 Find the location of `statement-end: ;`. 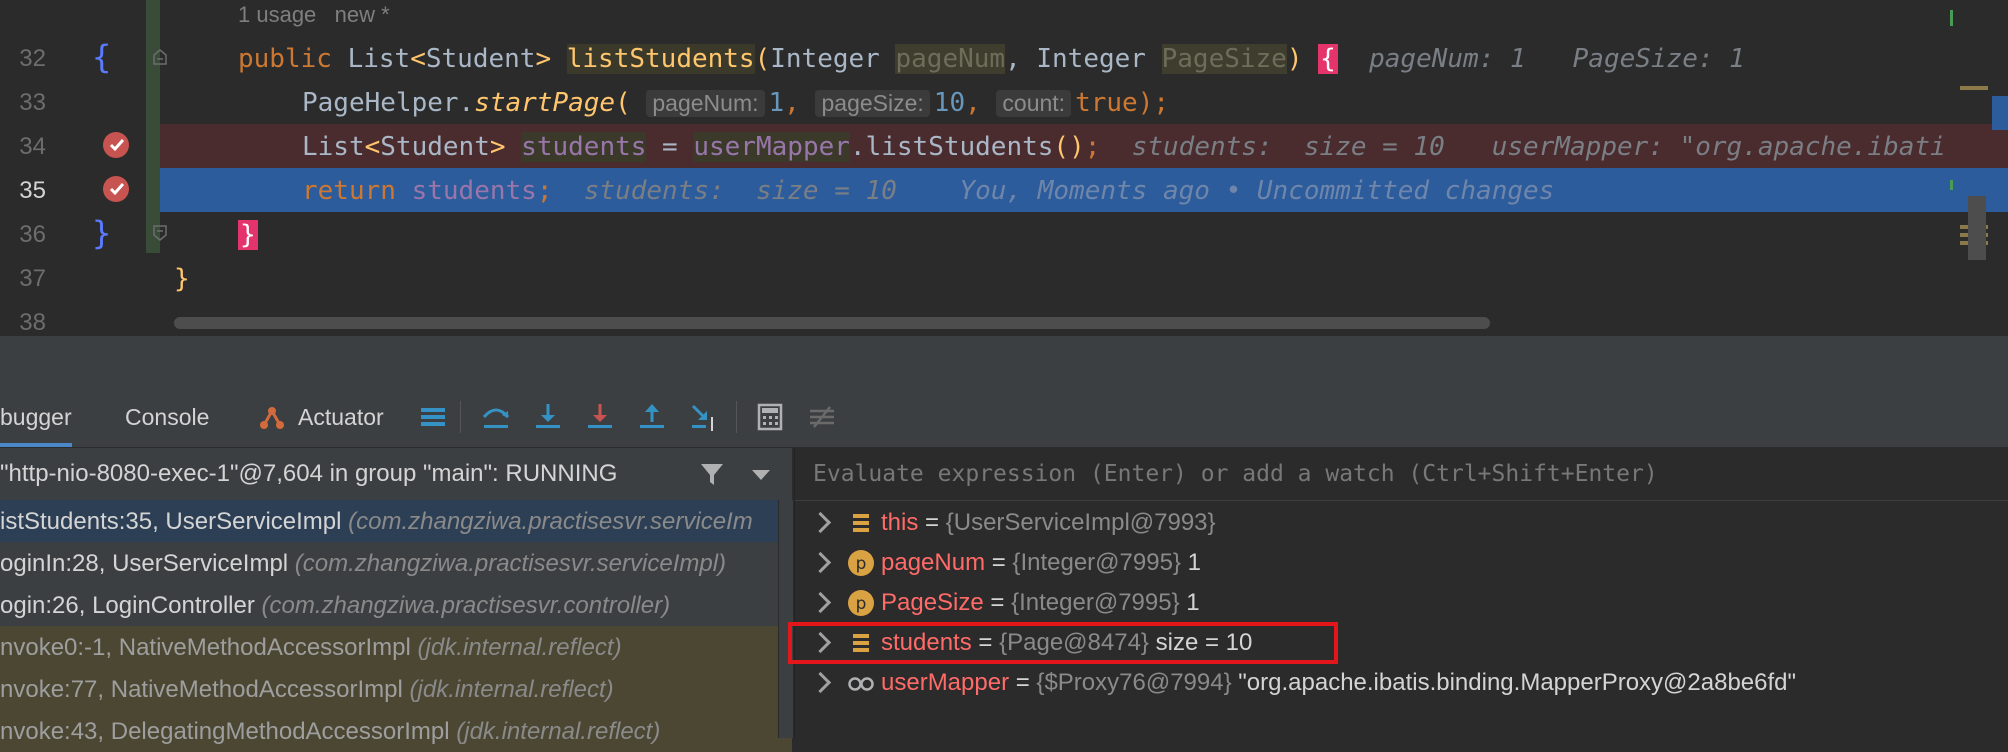

statement-end: ; is located at coordinates (1092, 147).